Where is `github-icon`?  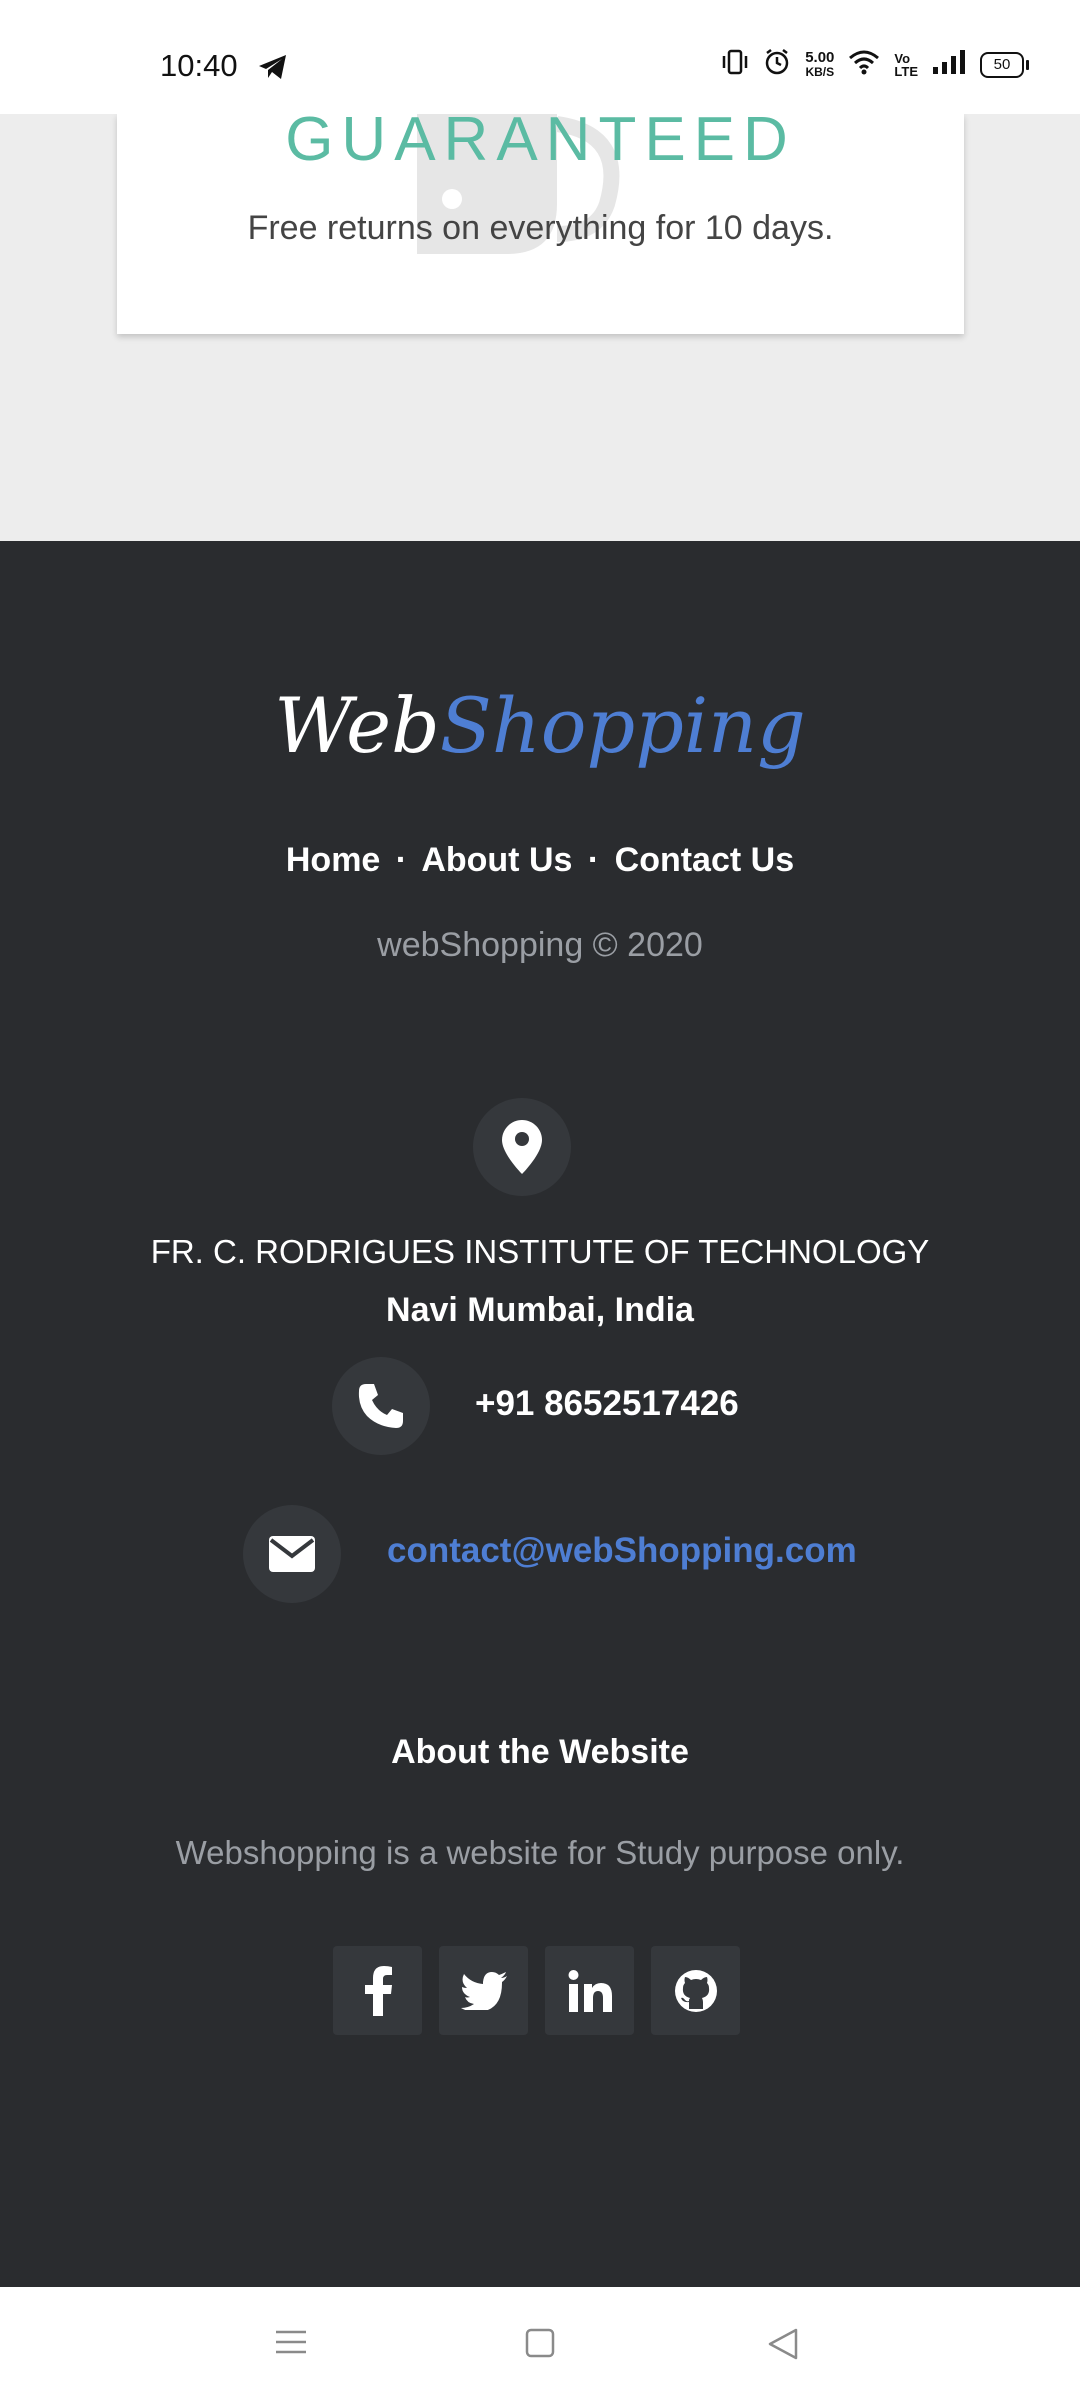 github-icon is located at coordinates (695, 1990).